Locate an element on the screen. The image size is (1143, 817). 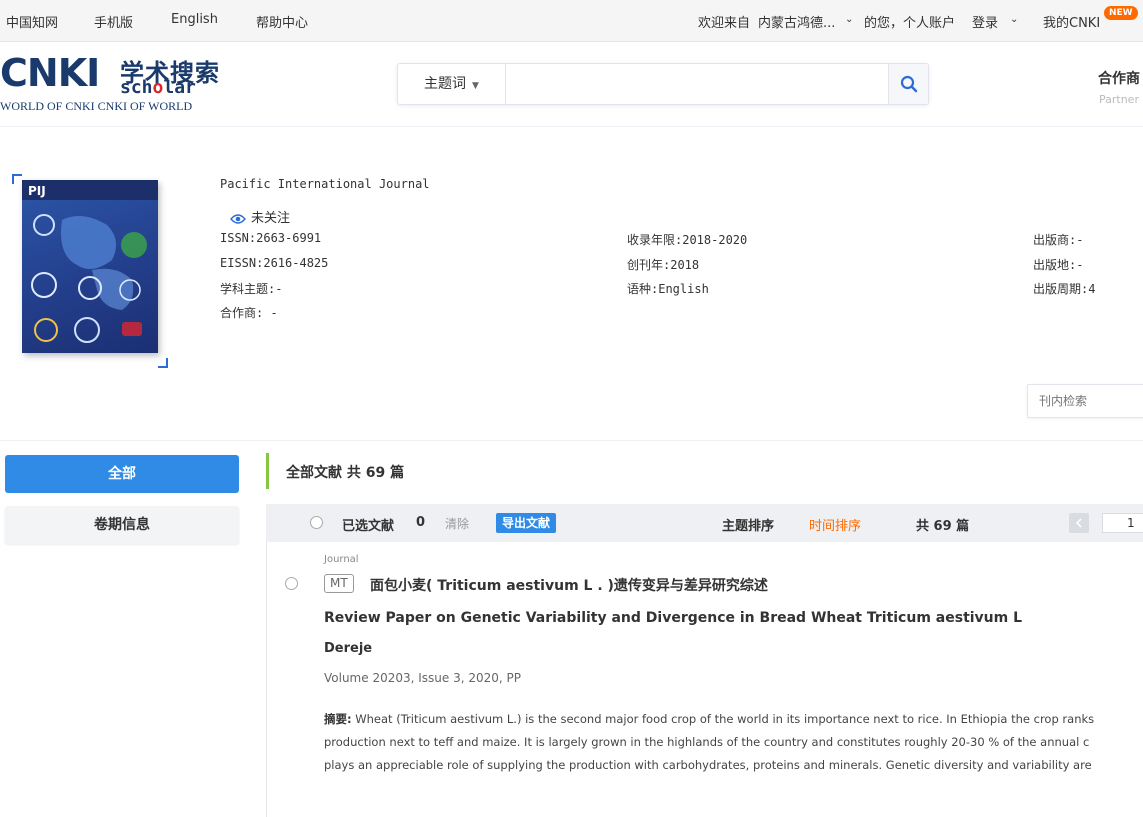
link-english: English is located at coordinates (194, 19).